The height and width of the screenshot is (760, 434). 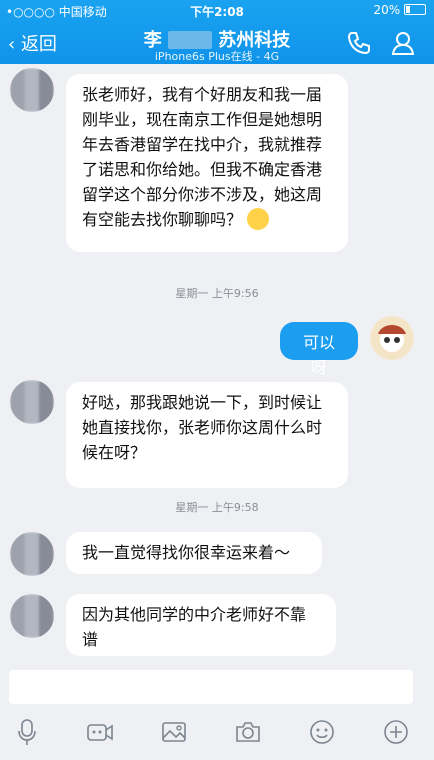 I want to click on mic-icon, so click(x=27, y=732).